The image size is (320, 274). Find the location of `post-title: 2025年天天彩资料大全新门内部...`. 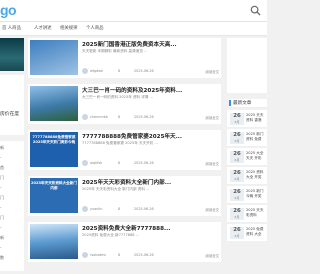

post-title: 2025年天天彩资料大全新门内部... is located at coordinates (150, 182).